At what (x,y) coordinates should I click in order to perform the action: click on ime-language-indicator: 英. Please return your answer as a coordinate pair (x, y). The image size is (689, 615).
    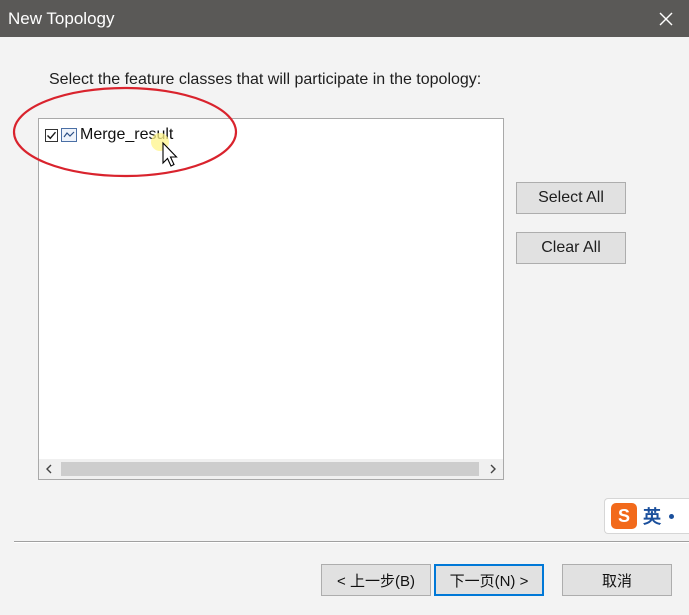
    Looking at the image, I should click on (652, 517).